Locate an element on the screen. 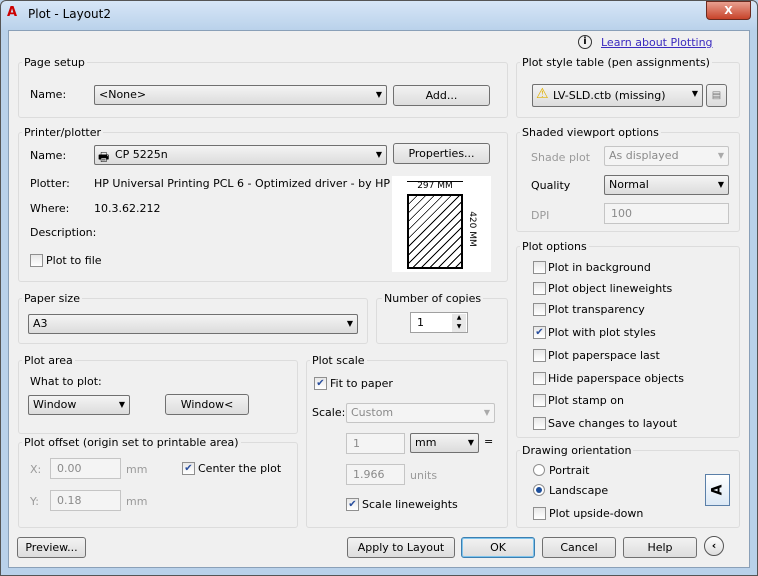 This screenshot has width=758, height=576. plot-area-legend: Plot area is located at coordinates (48, 360).